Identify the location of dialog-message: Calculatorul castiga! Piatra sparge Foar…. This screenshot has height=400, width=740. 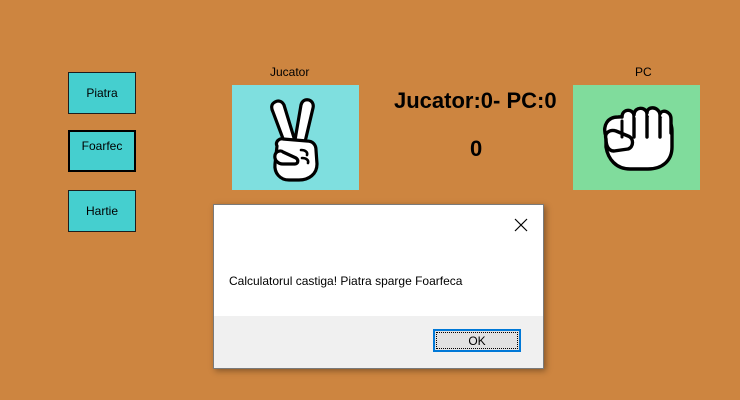
(346, 281).